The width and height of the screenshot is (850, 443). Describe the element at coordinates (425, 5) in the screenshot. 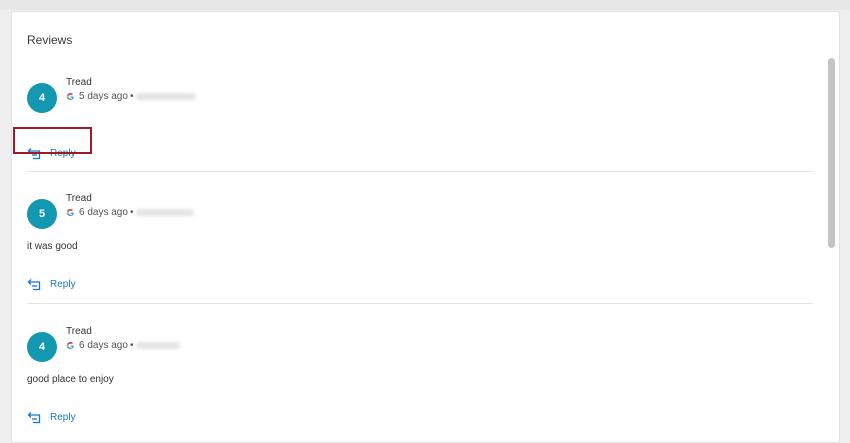

I see `top-strip` at that location.